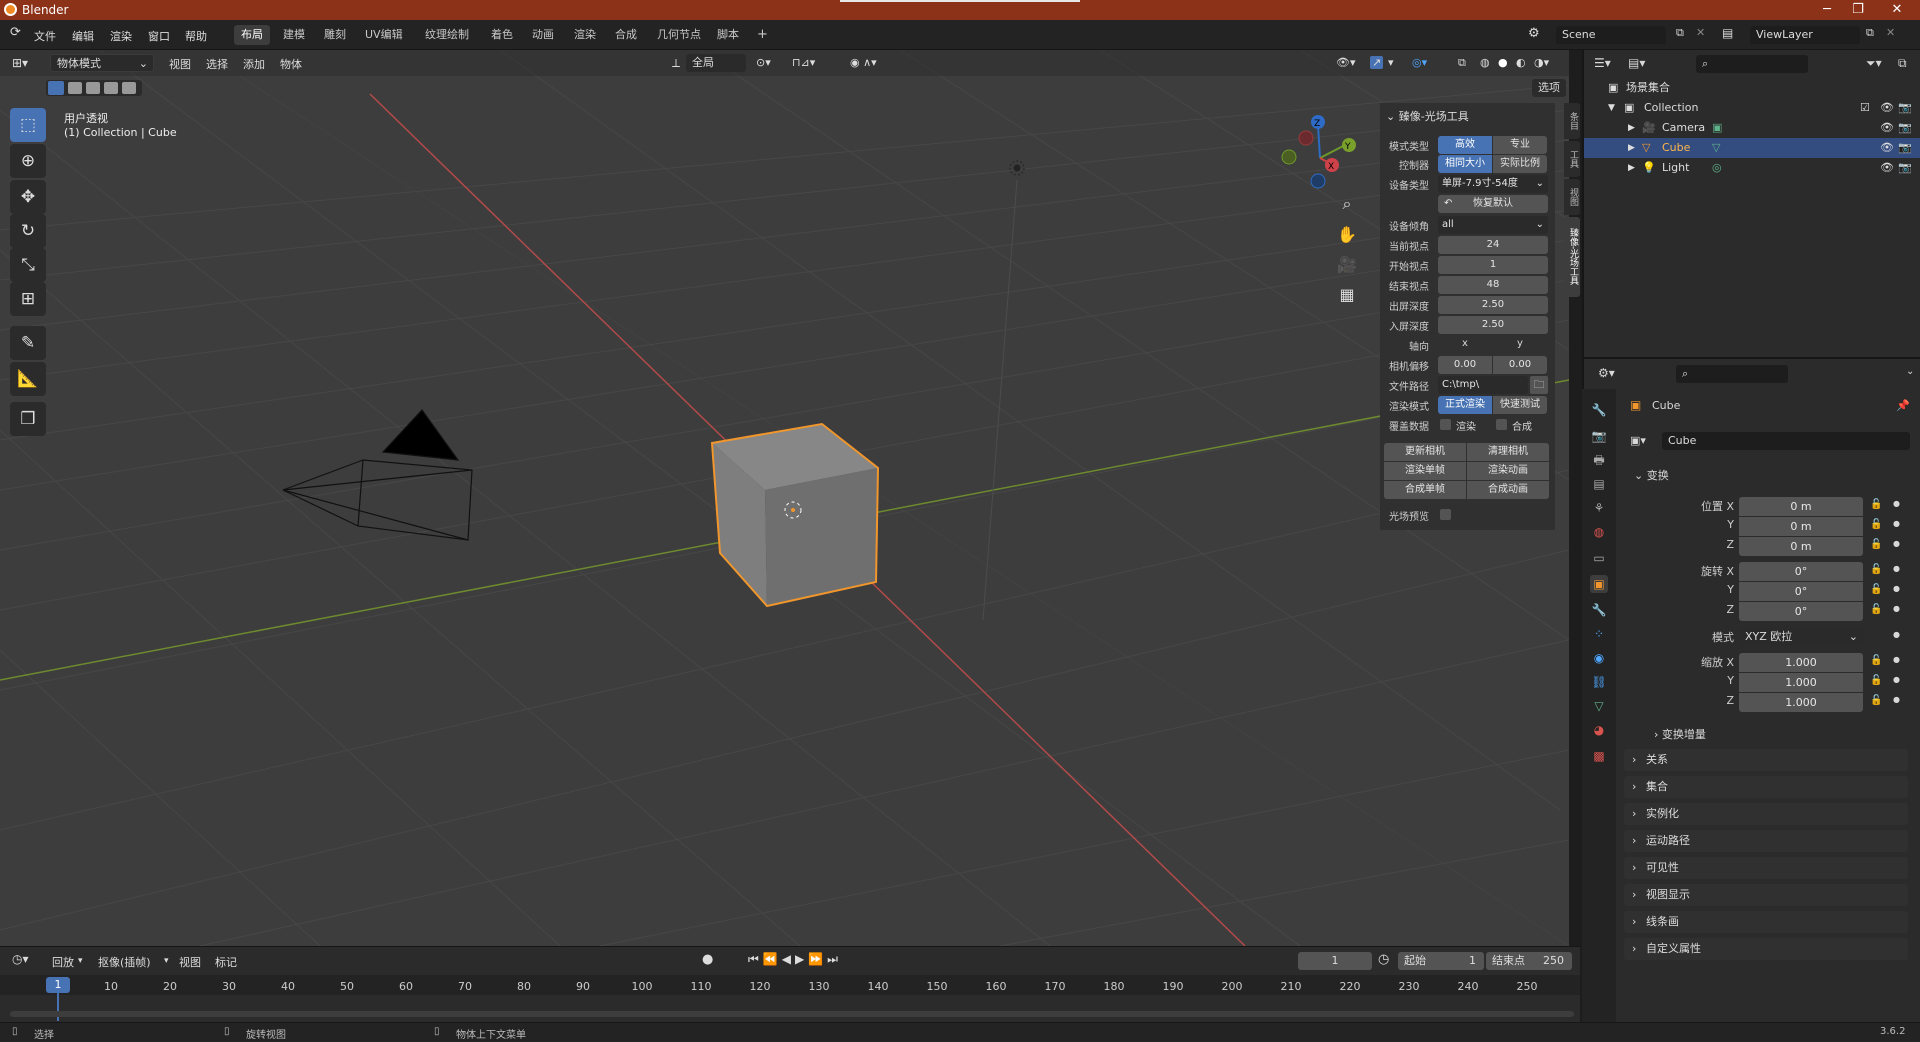 This screenshot has width=1920, height=1042. Describe the element at coordinates (1529, 961) in the screenshot. I see `end-frame-field: 结束点 250` at that location.